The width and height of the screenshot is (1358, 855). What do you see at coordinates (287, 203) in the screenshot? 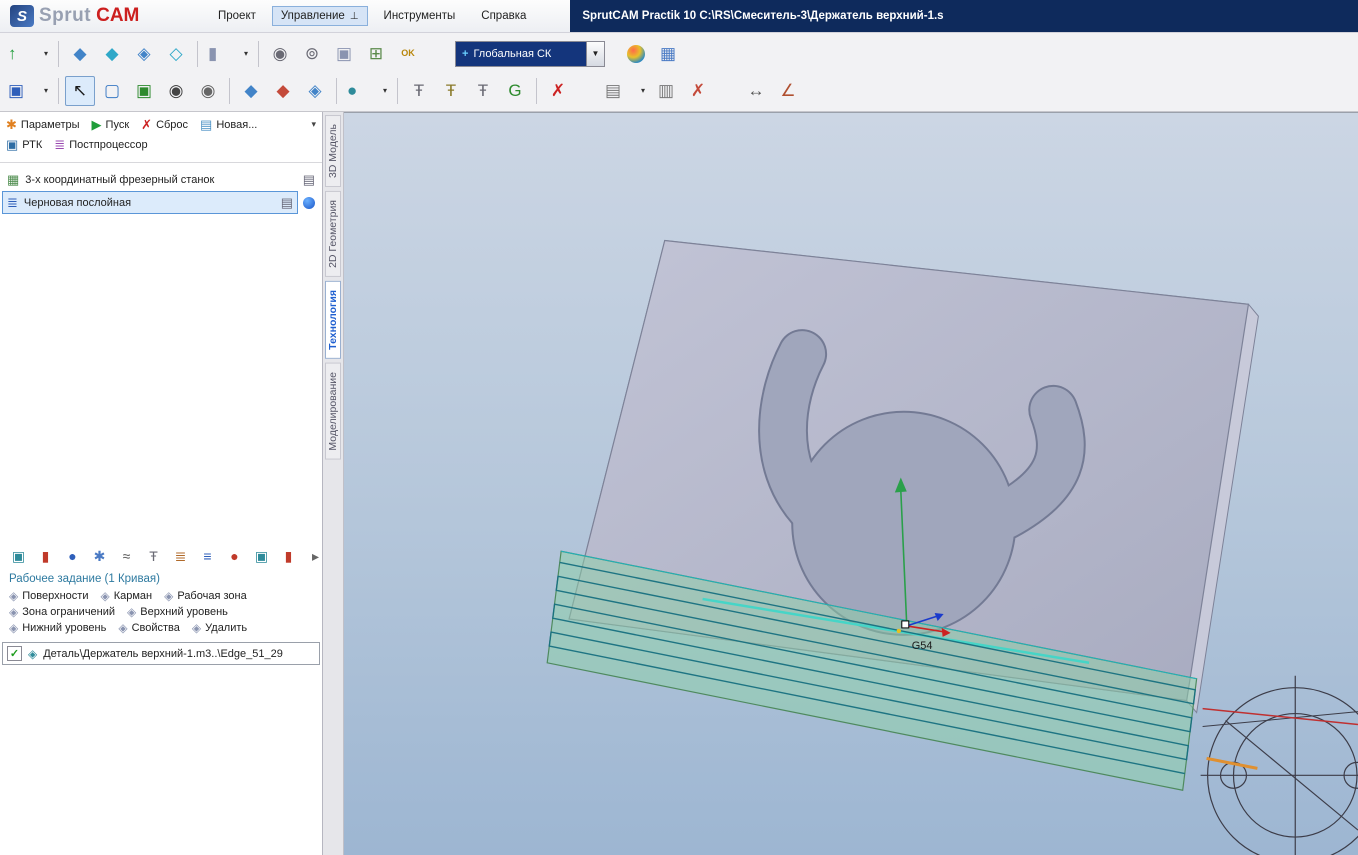
I see `roughing-doc-icon: ▤` at bounding box center [287, 203].